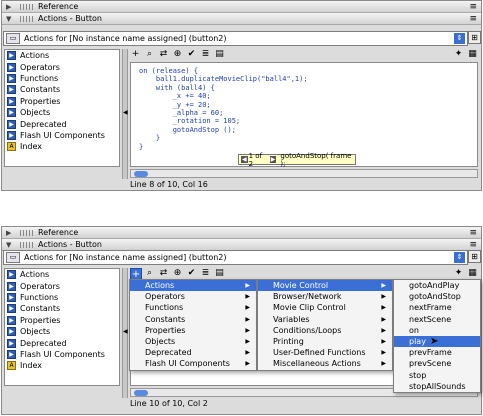 The width and height of the screenshot is (483, 416). Describe the element at coordinates (244, 159) in the screenshot. I see `hint-prev-icon: ◀` at that location.